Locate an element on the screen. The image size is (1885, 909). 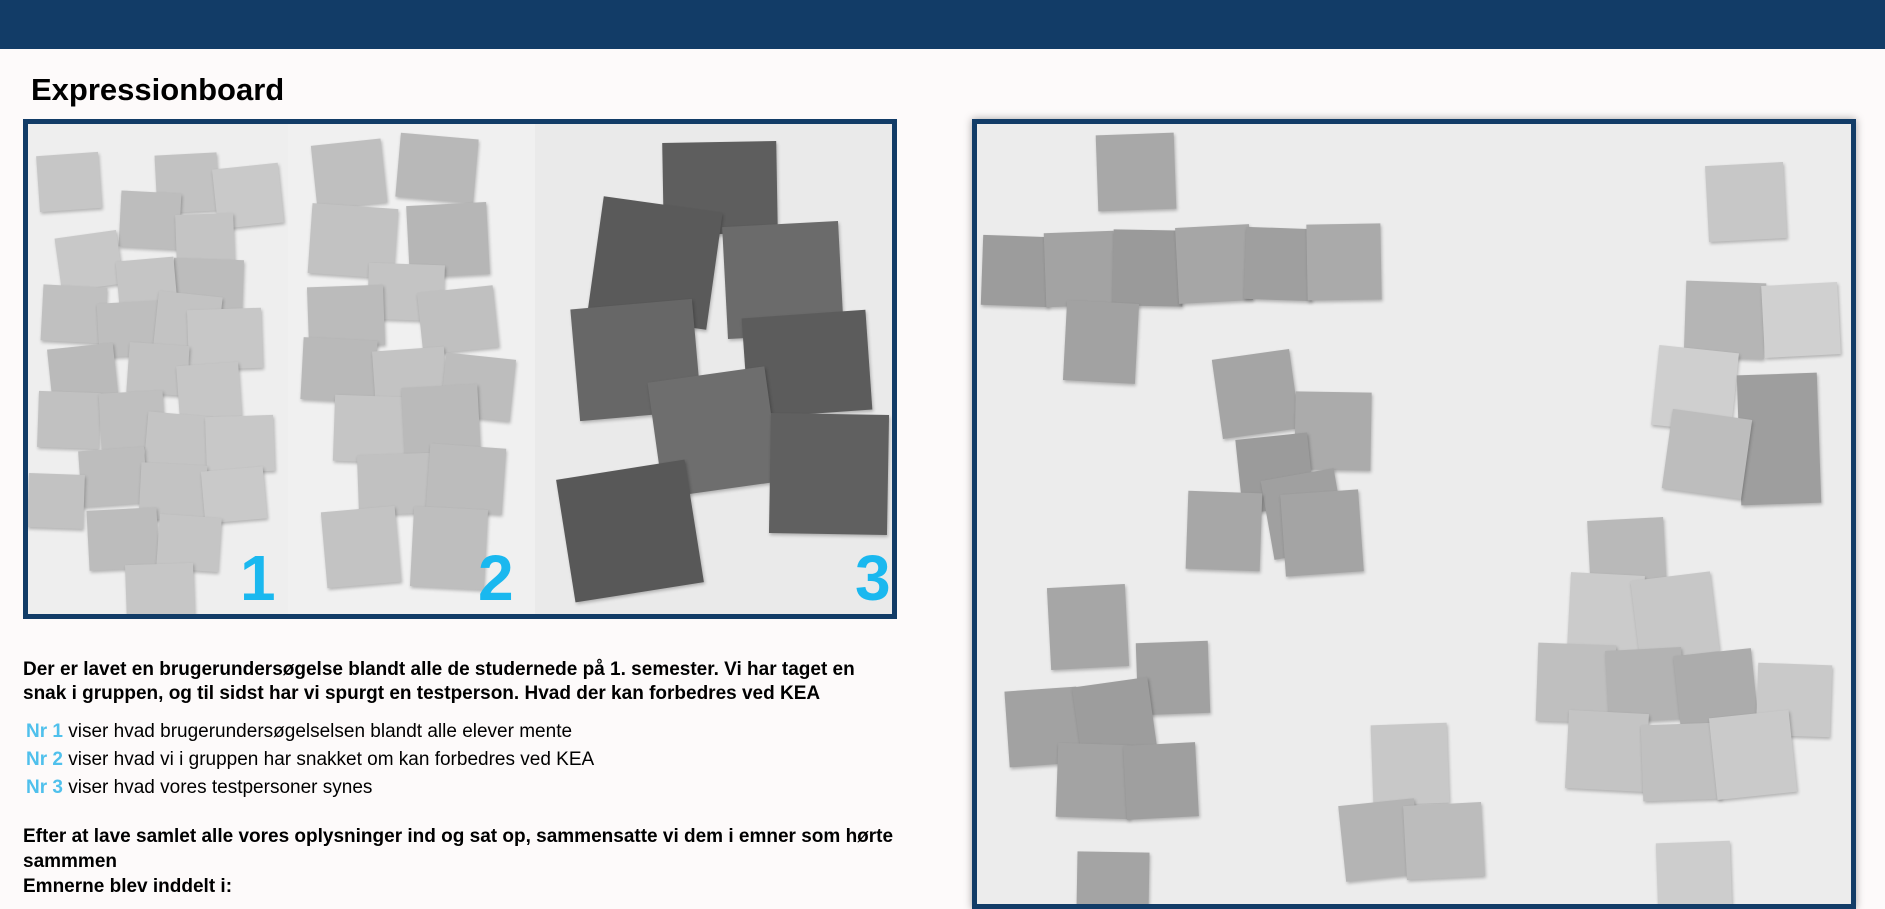
panel-number-1: 1 is located at coordinates (258, 578).